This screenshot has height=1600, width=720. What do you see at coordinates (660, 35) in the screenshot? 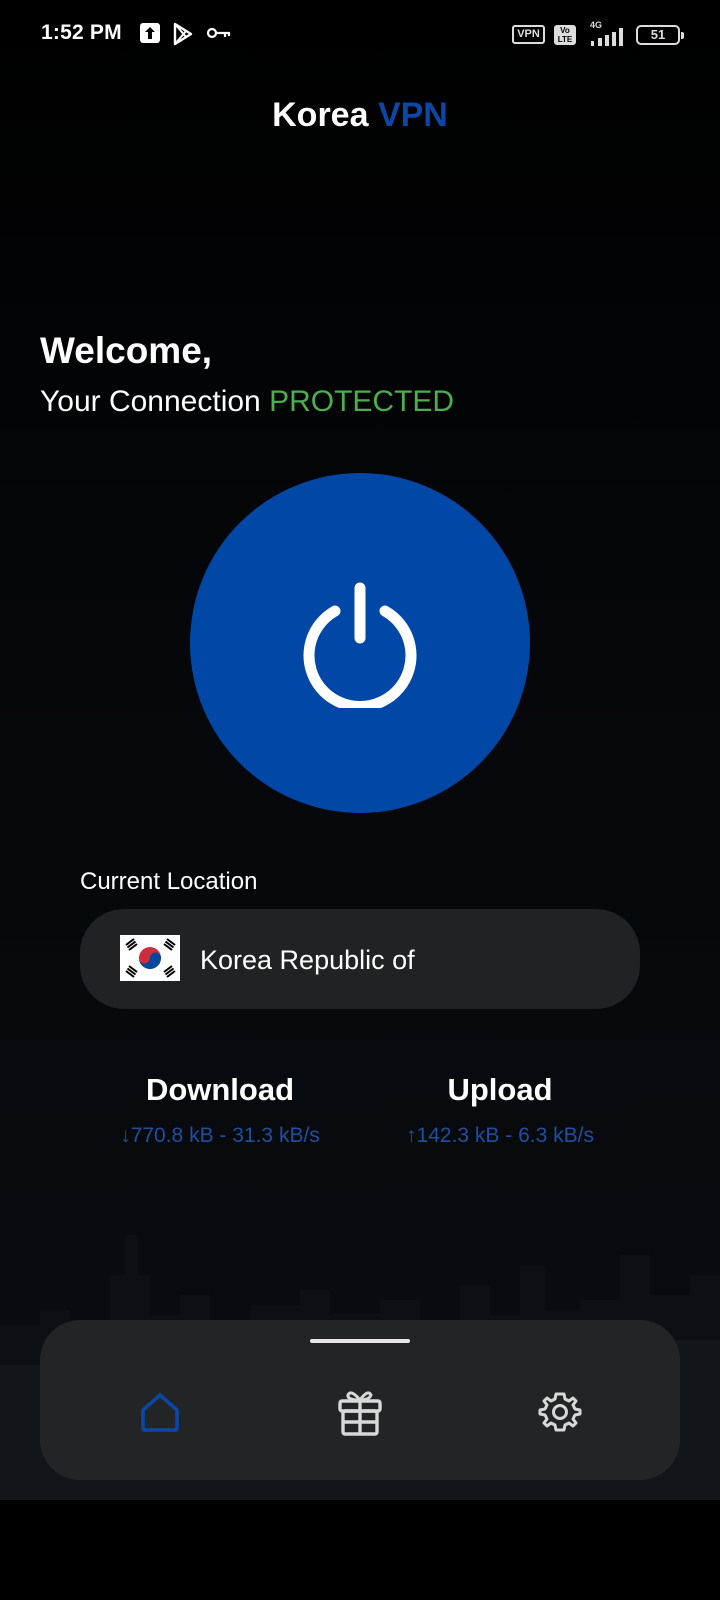
I see `battery-indicator: 51` at bounding box center [660, 35].